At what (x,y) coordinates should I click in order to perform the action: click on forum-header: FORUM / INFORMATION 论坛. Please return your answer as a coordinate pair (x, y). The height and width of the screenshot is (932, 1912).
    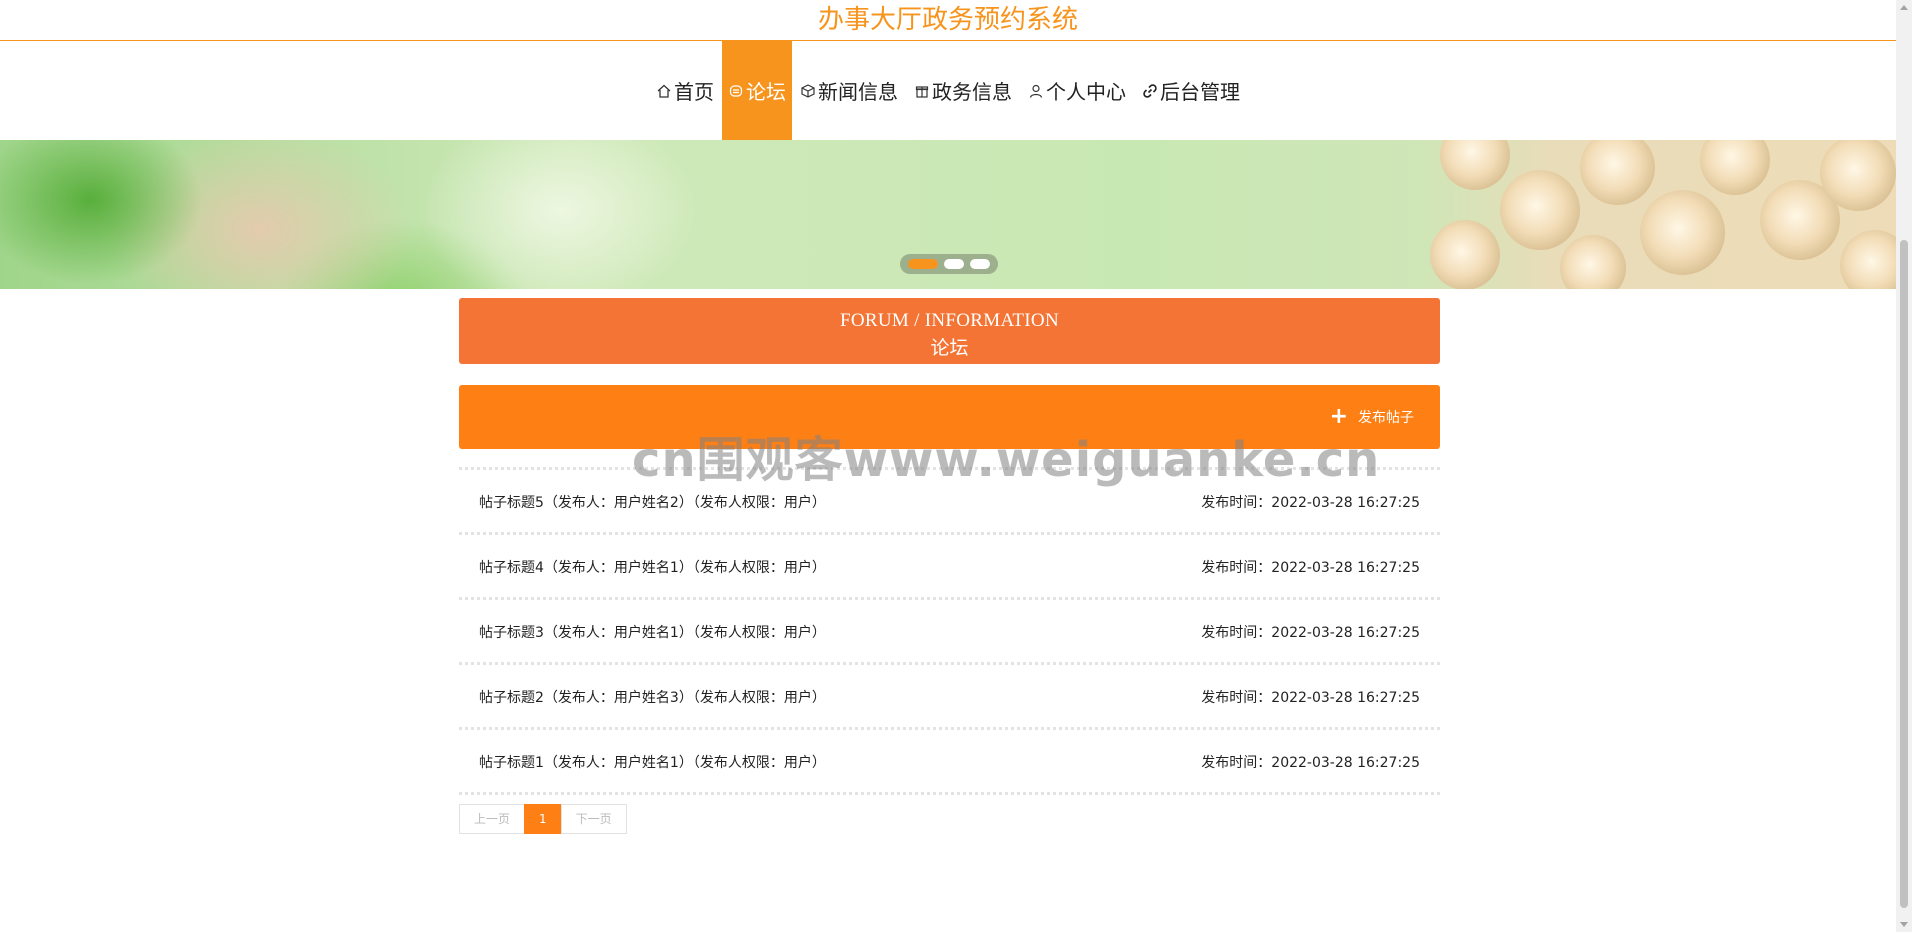
    Looking at the image, I should click on (949, 331).